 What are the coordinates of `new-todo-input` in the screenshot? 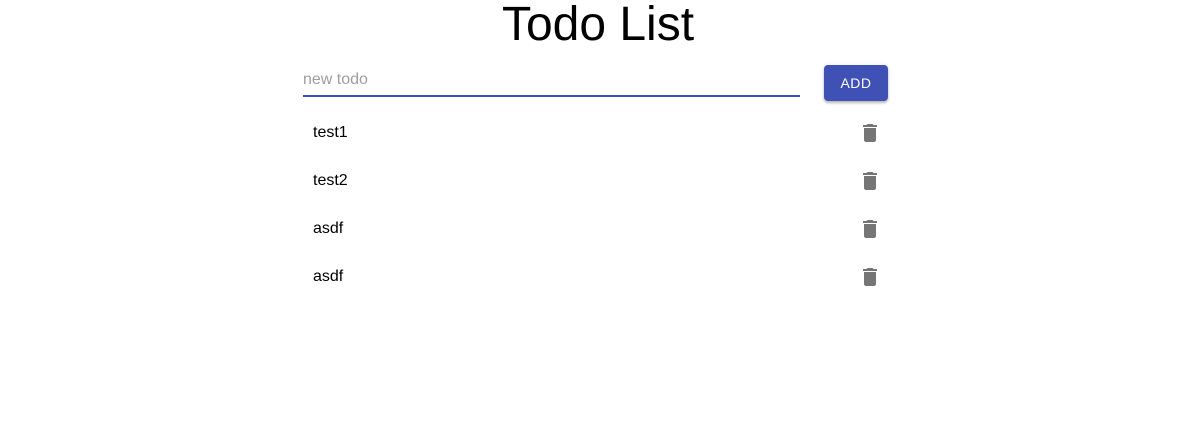 It's located at (551, 81).